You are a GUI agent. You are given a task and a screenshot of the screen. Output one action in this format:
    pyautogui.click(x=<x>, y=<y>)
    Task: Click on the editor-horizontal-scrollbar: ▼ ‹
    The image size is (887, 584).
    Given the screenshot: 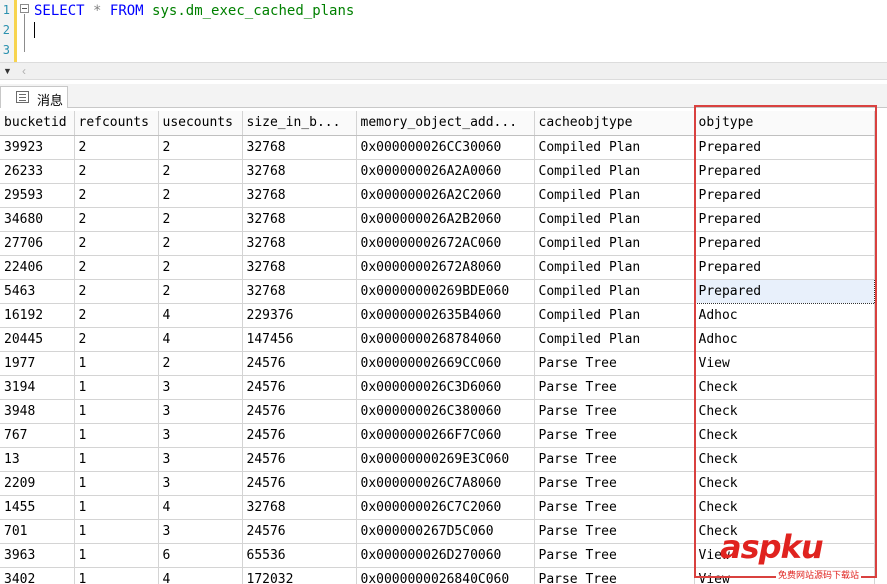 What is the action you would take?
    pyautogui.click(x=443, y=71)
    